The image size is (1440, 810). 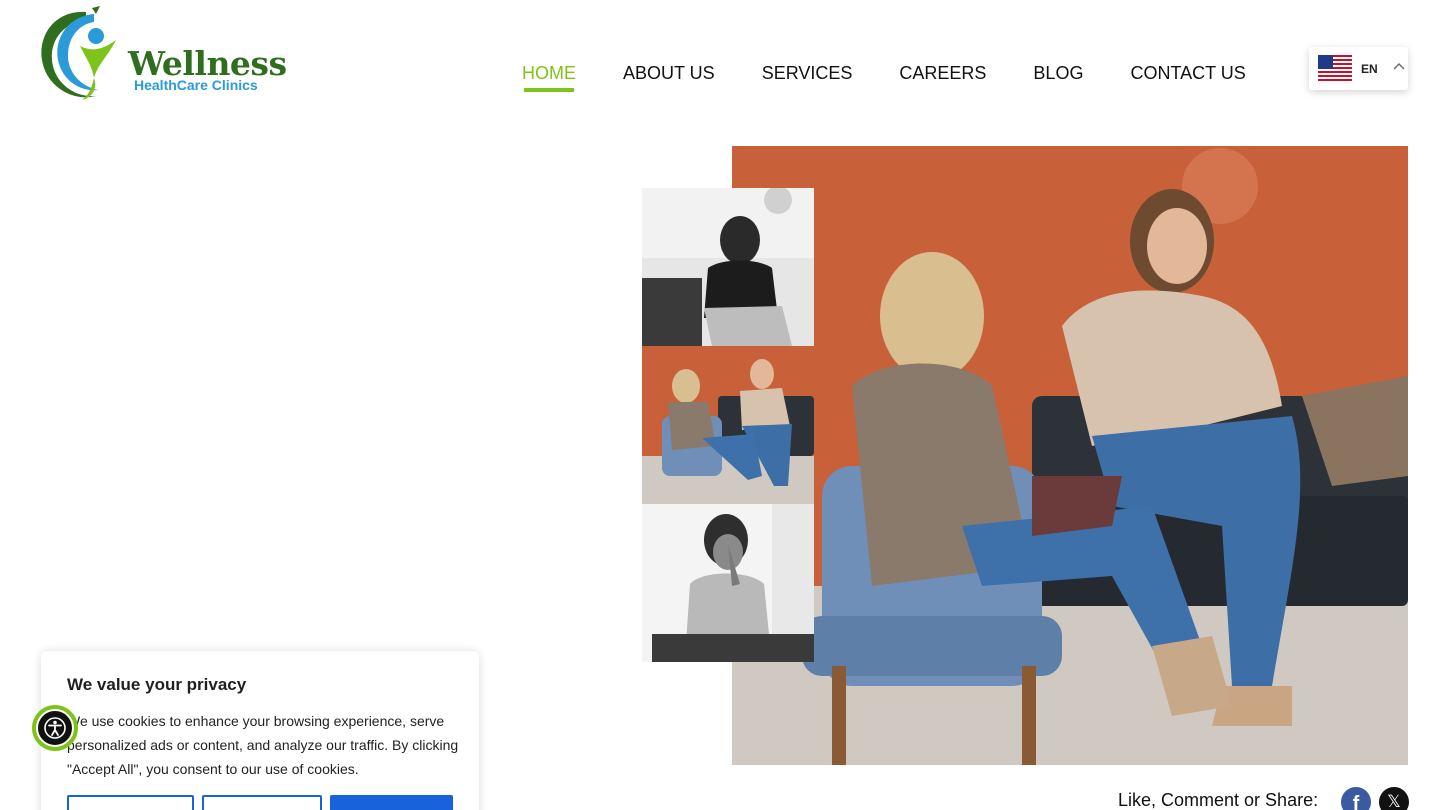 What do you see at coordinates (1356, 798) in the screenshot?
I see `facebook-share-icon: f` at bounding box center [1356, 798].